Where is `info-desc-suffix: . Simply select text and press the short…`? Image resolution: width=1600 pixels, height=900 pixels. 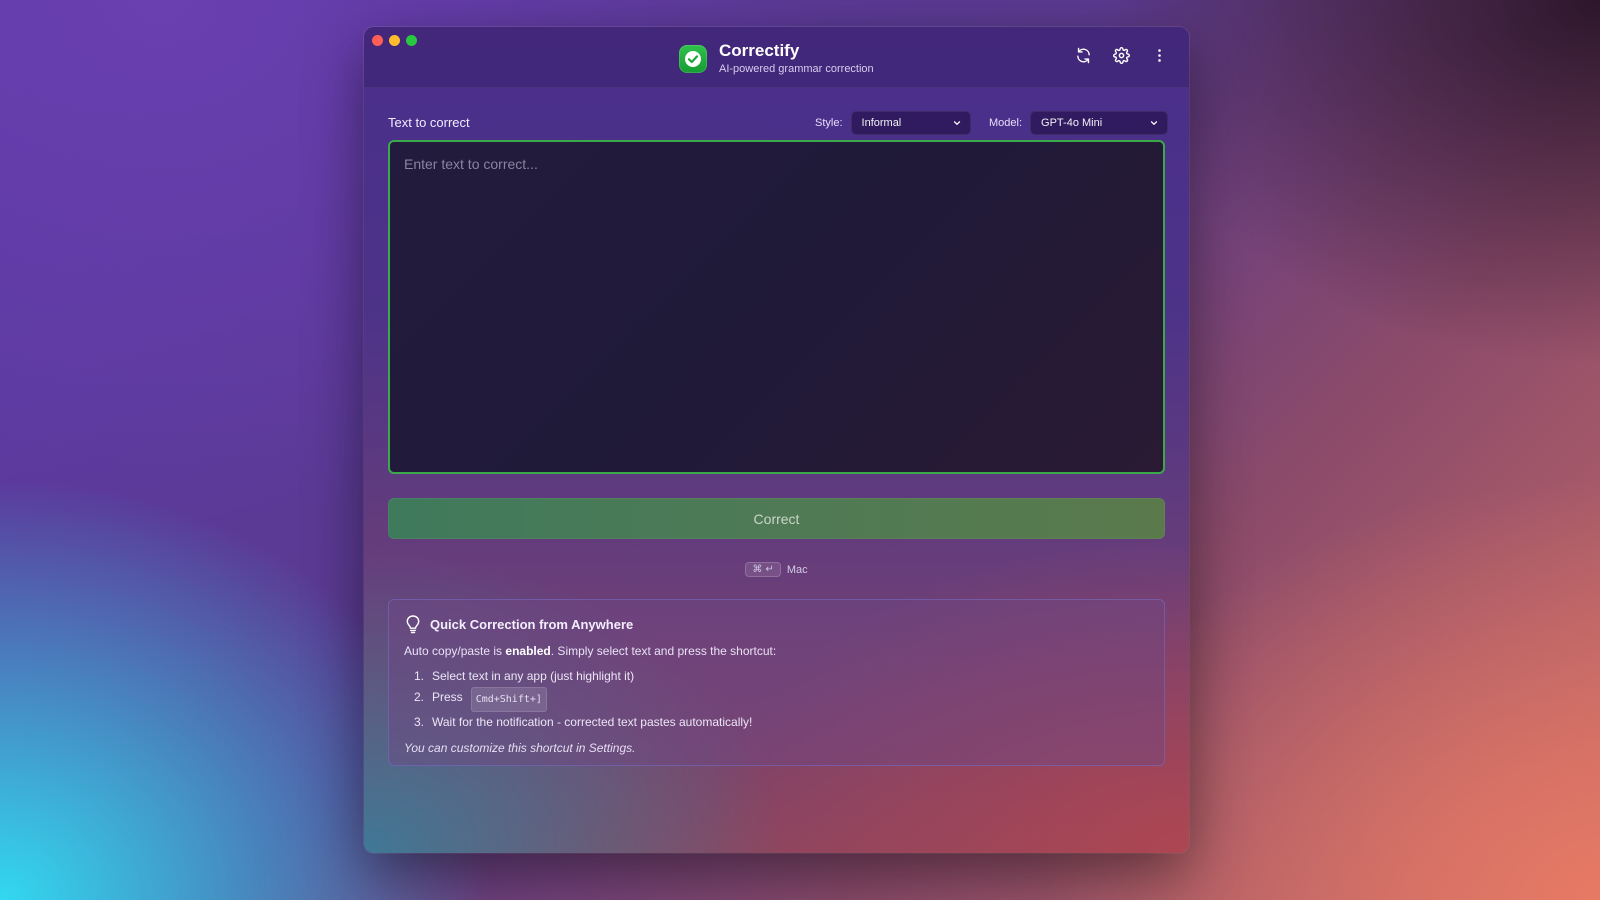 info-desc-suffix: . Simply select text and press the short… is located at coordinates (663, 651).